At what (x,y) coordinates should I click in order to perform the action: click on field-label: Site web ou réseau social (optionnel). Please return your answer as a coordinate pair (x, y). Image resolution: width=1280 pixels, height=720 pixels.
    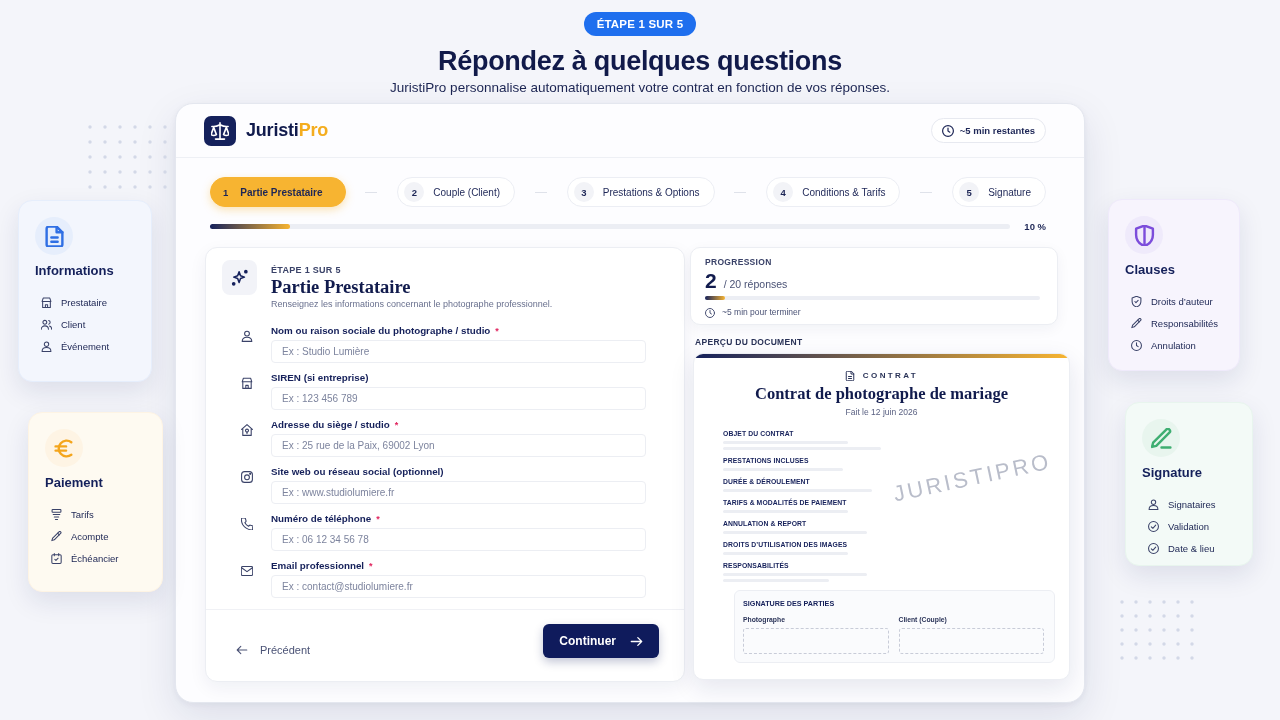
    Looking at the image, I should click on (357, 472).